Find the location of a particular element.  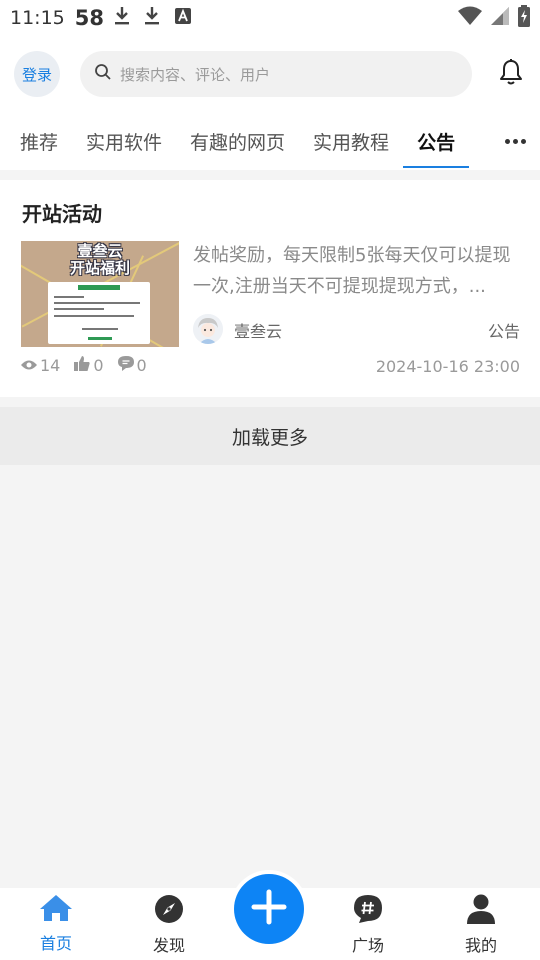

top-header: 登录 搜索内容、评论、用户 is located at coordinates (270, 74).